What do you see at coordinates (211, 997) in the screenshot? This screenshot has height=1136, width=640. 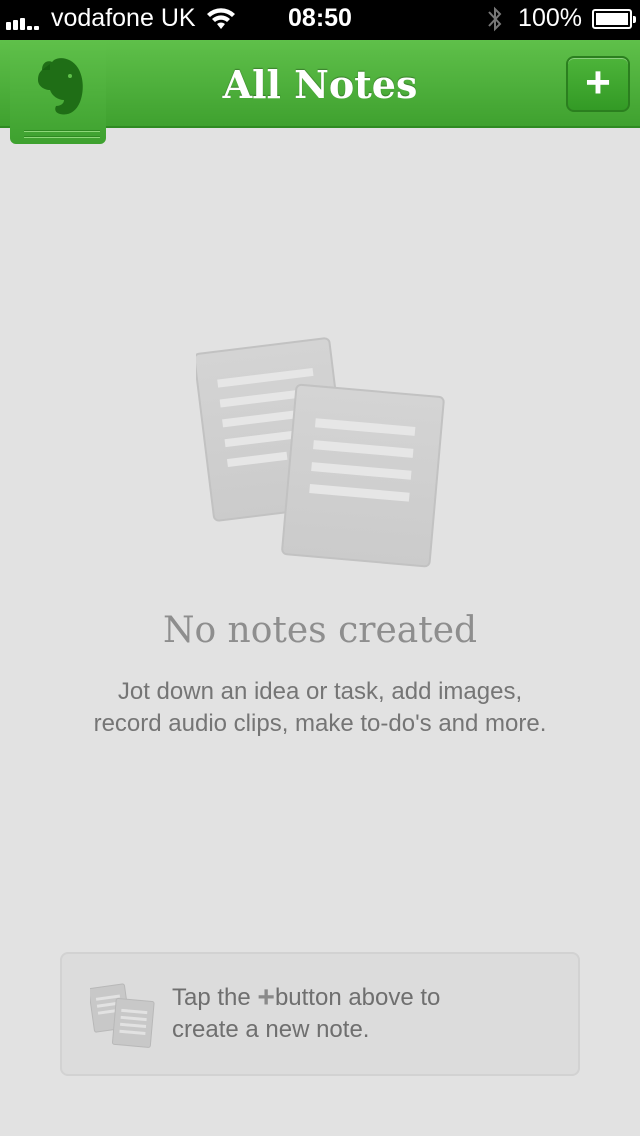 I see `hint-text-before: Tap the` at bounding box center [211, 997].